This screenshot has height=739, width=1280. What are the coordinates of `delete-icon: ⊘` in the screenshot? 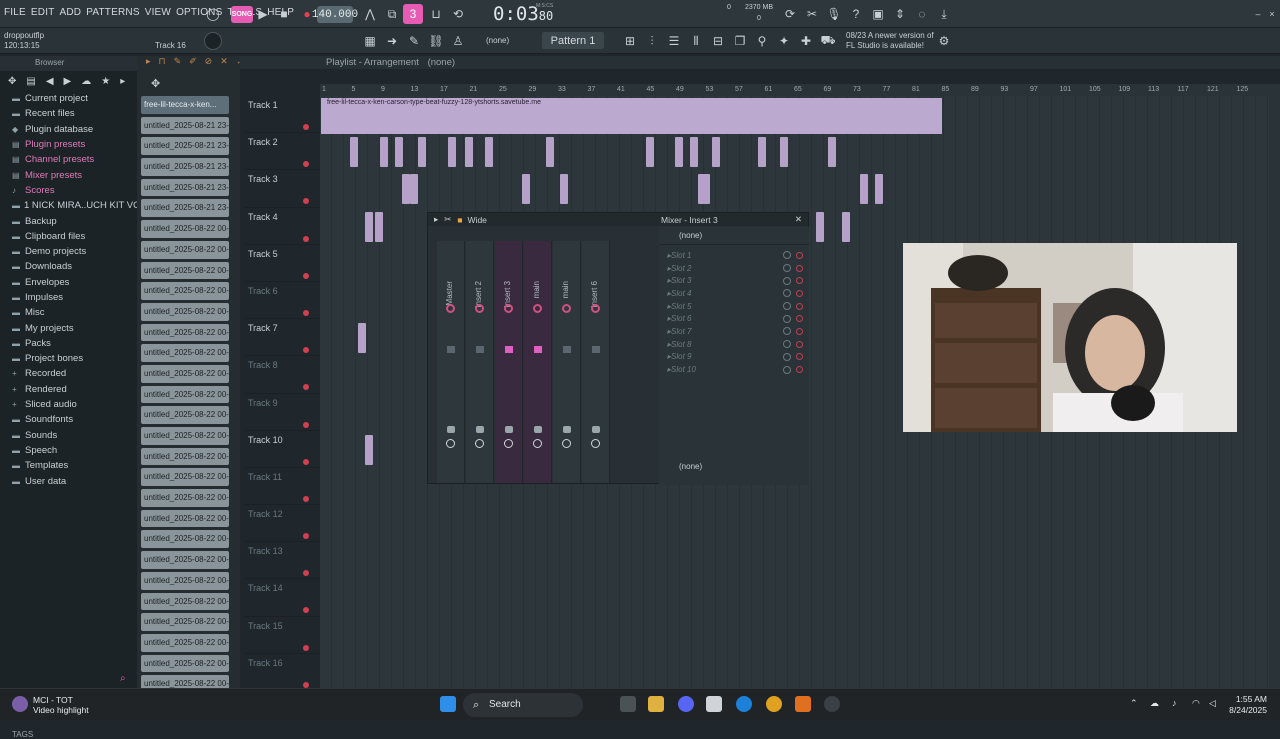 It's located at (209, 62).